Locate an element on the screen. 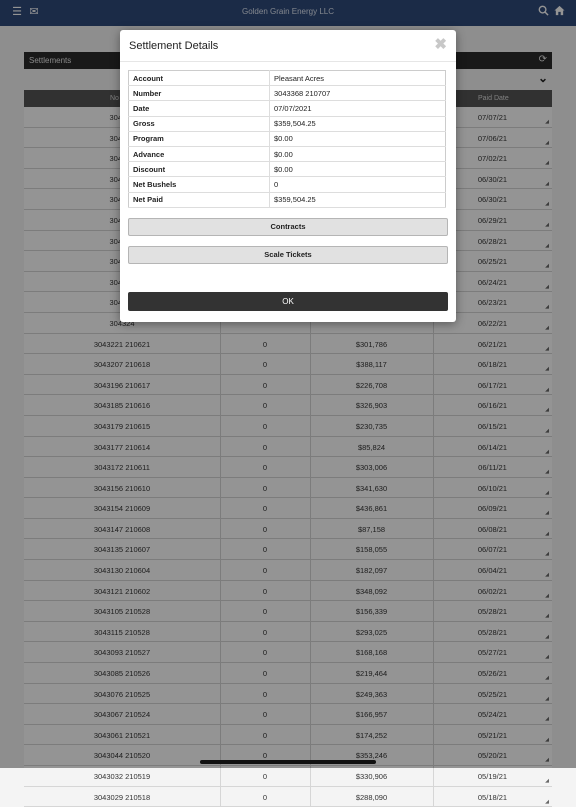  contracts-button: Contracts is located at coordinates (288, 227).